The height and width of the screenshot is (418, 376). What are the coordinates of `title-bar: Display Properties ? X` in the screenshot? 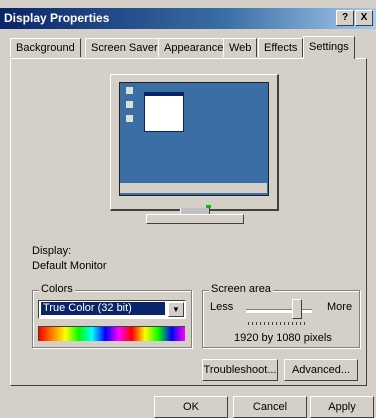 It's located at (188, 18).